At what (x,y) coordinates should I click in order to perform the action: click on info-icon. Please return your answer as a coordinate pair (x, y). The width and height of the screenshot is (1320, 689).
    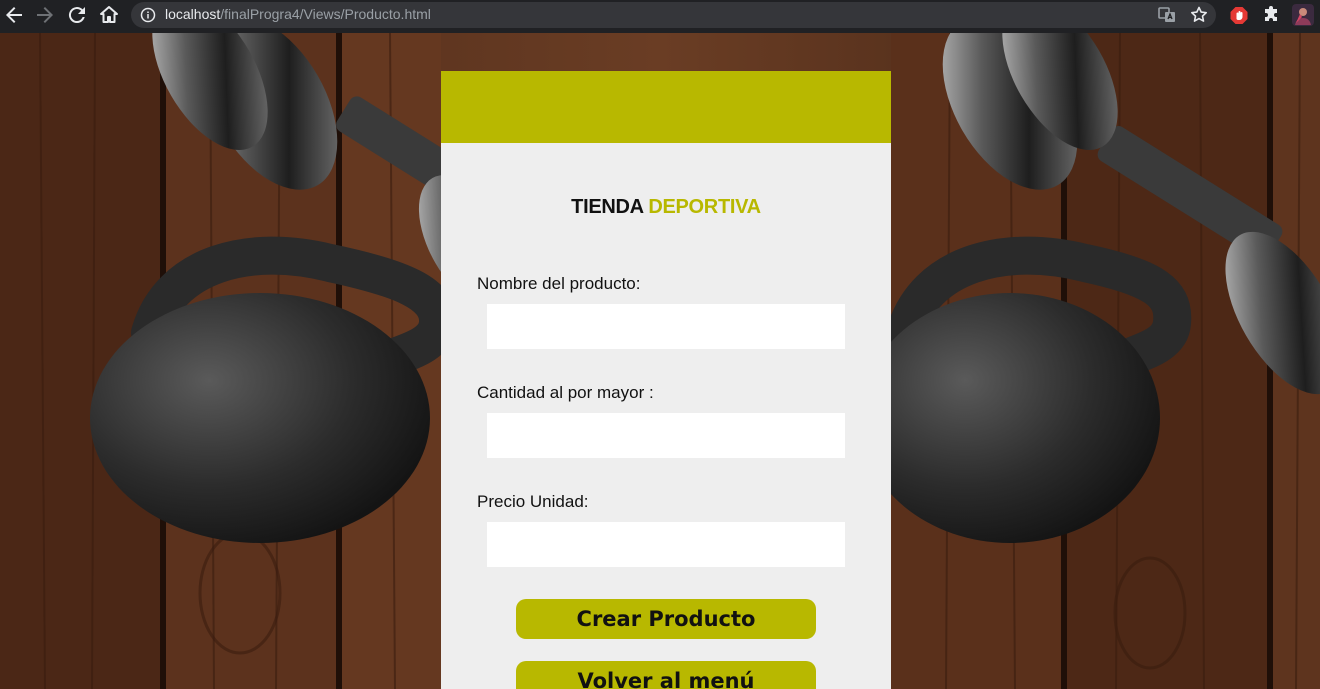
    Looking at the image, I should click on (148, 15).